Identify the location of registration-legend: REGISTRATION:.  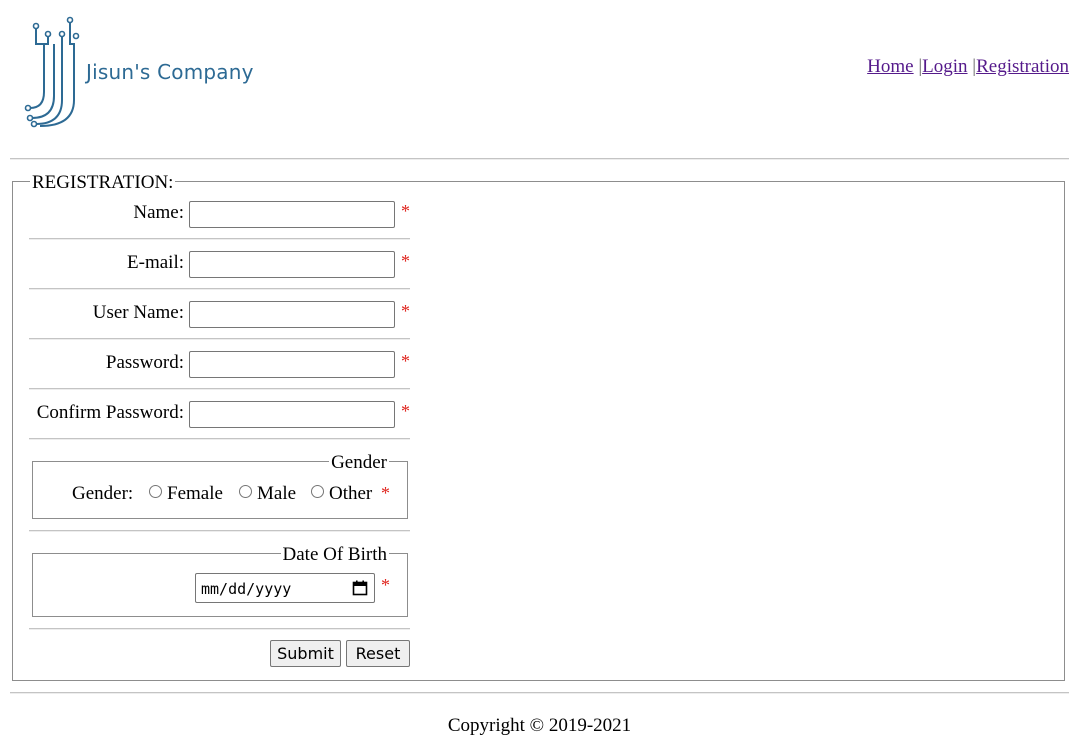
(103, 183).